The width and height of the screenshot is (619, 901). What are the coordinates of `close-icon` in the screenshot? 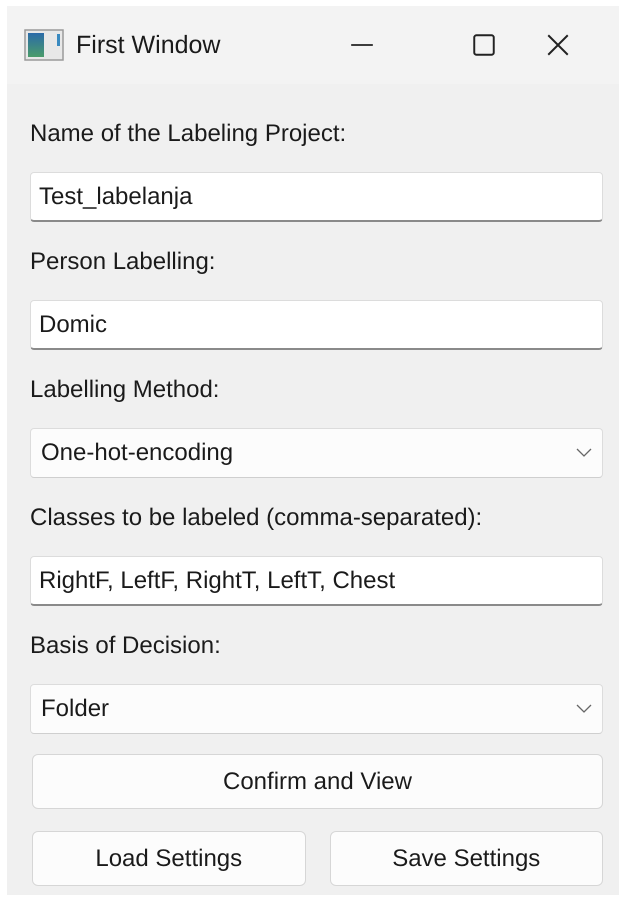 It's located at (558, 45).